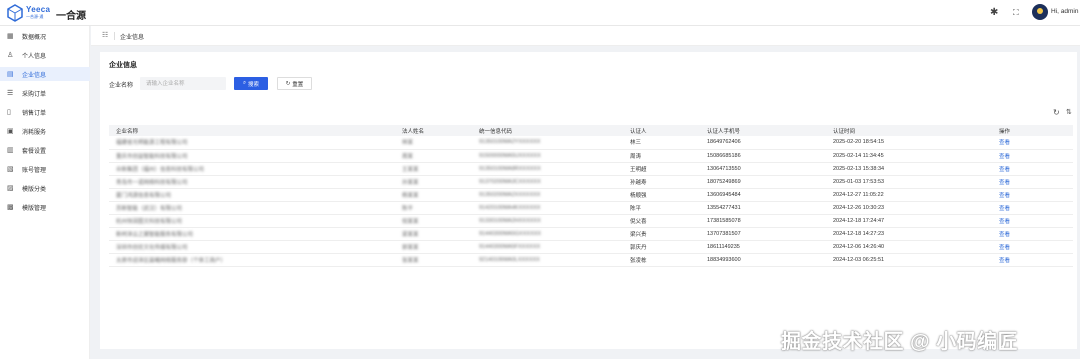 This screenshot has height=359, width=1080. I want to click on table-cell: 张某某, so click(433, 260).